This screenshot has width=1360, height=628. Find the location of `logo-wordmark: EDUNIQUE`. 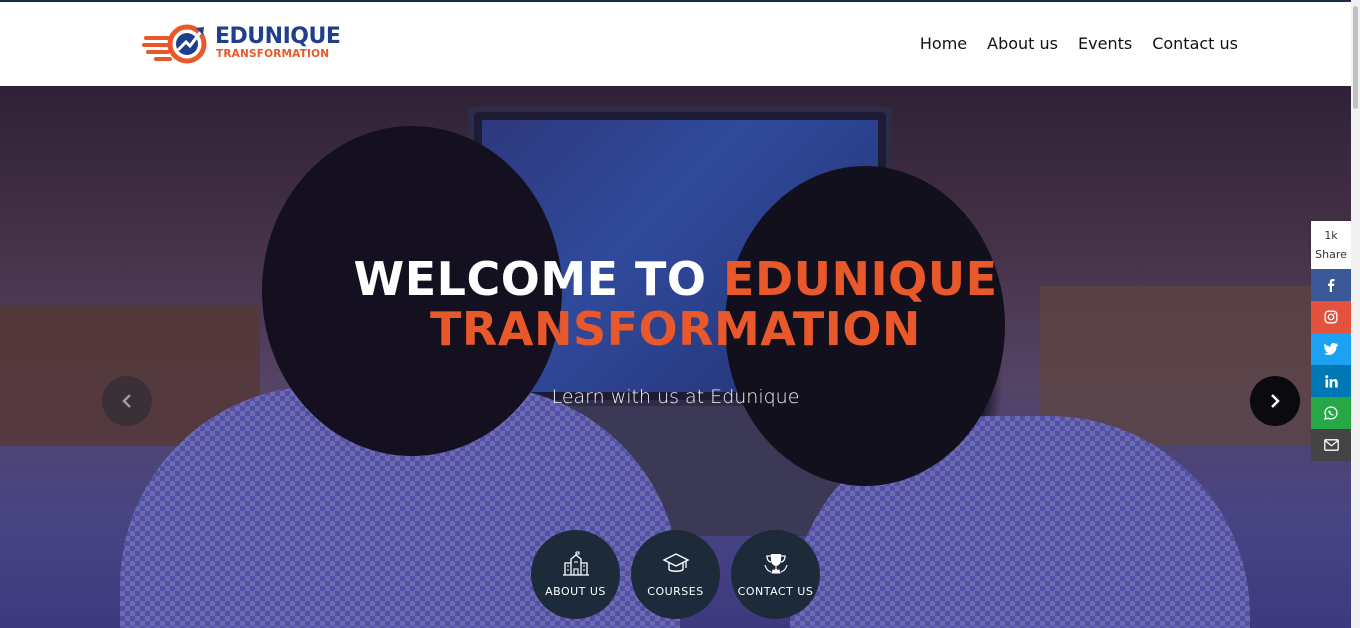

logo-wordmark: EDUNIQUE is located at coordinates (278, 36).